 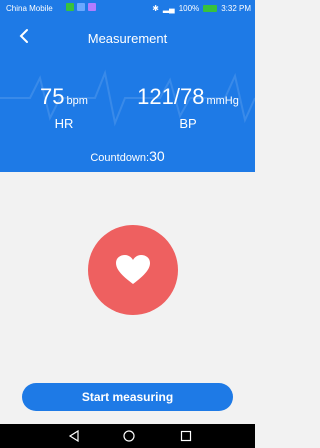 I want to click on blood-pressure-value: 121/78, so click(x=171, y=96).